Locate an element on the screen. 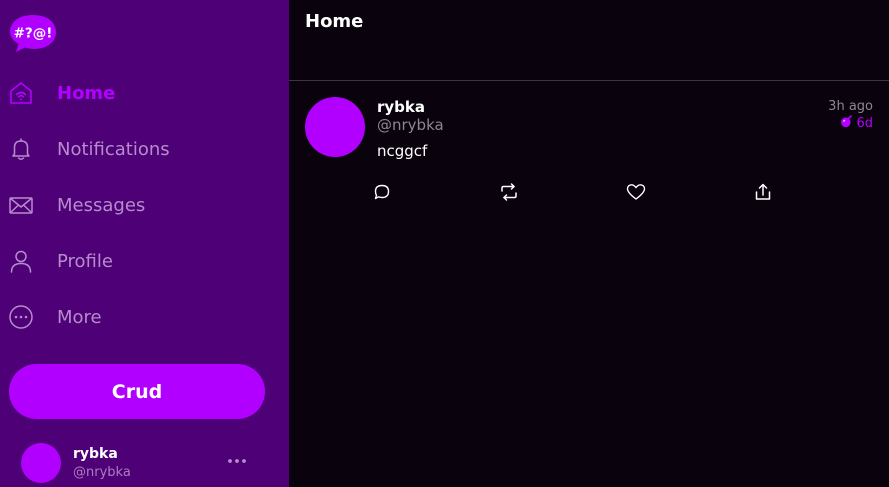 Image resolution: width=889 pixels, height=487 pixels. sidebar-item-notifications: Notifications is located at coordinates (144, 149).